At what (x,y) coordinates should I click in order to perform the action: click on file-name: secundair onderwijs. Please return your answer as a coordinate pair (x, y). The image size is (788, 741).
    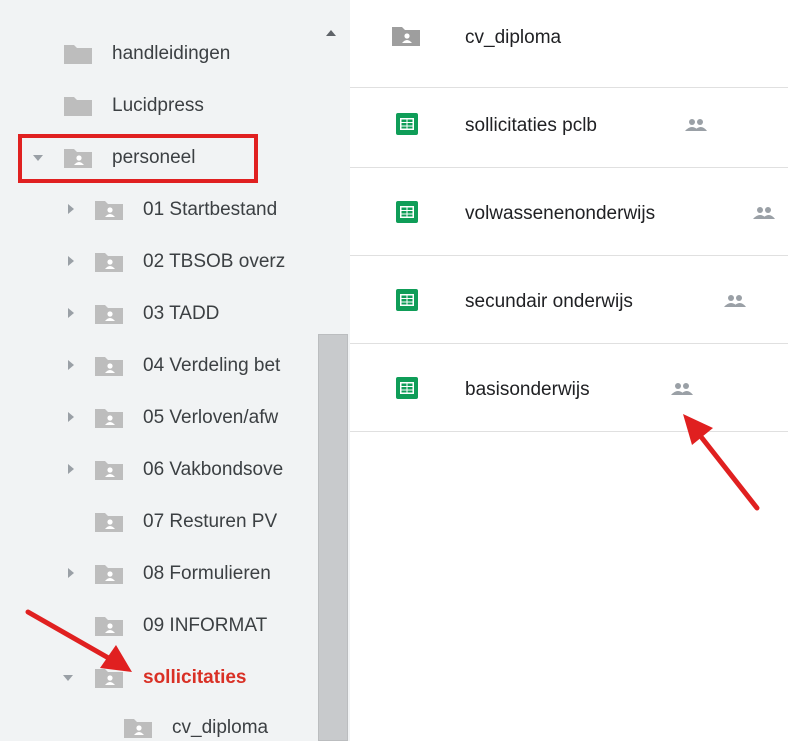
    Looking at the image, I should click on (549, 301).